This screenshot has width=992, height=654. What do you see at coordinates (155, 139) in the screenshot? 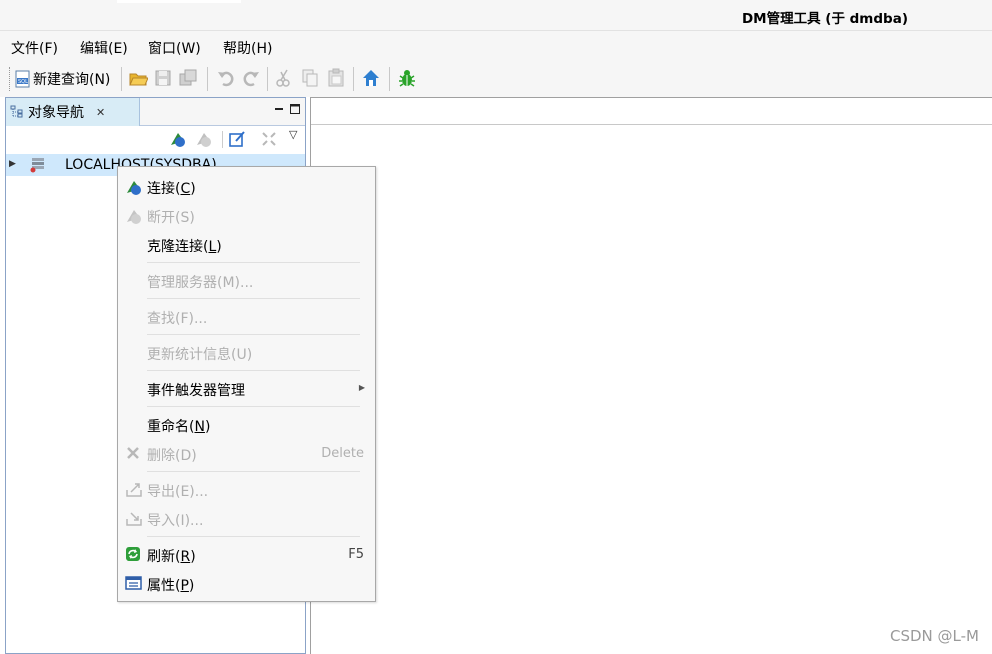
I see `navigator-toolbar: ▽` at bounding box center [155, 139].